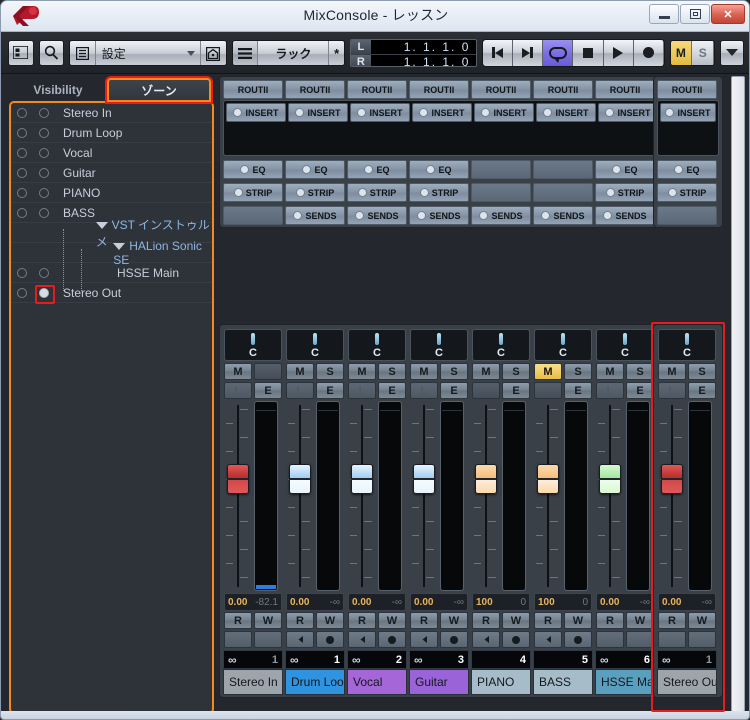 The image size is (750, 720). Describe the element at coordinates (148, 52) in the screenshot. I see `settings-select: 設定` at that location.